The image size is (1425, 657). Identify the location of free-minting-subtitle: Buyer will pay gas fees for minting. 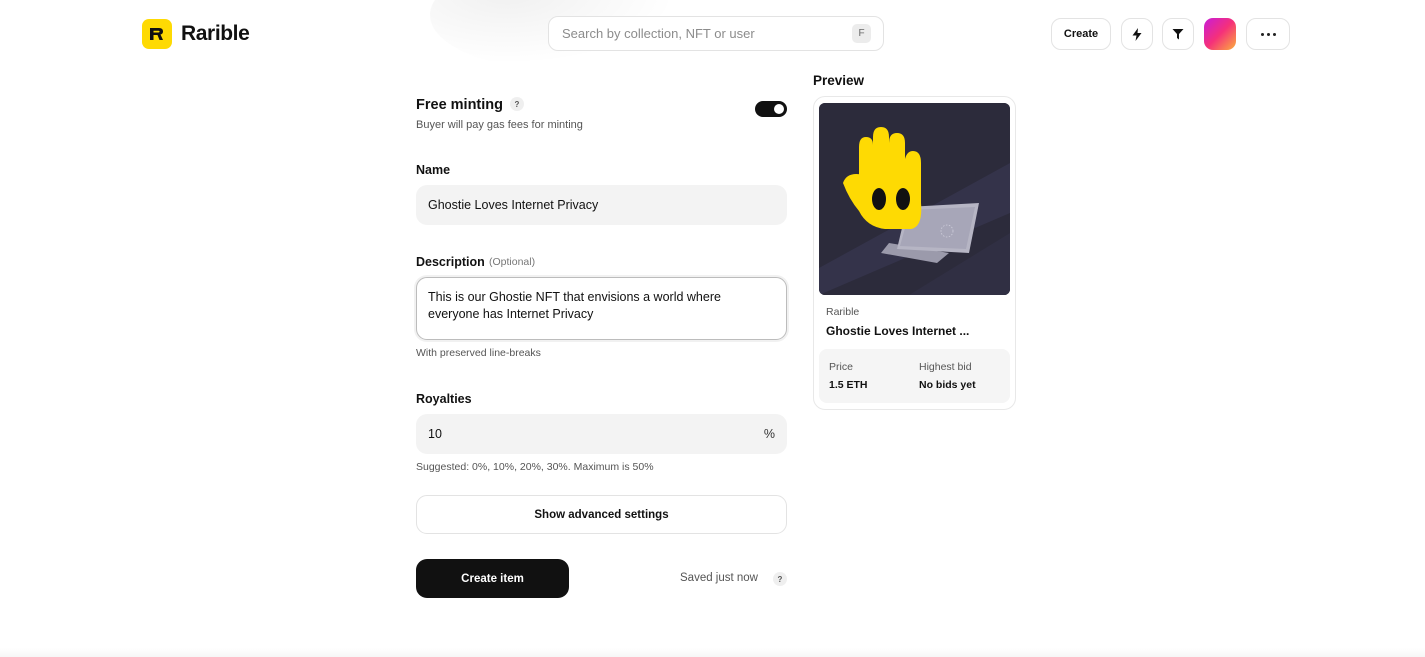
(499, 125).